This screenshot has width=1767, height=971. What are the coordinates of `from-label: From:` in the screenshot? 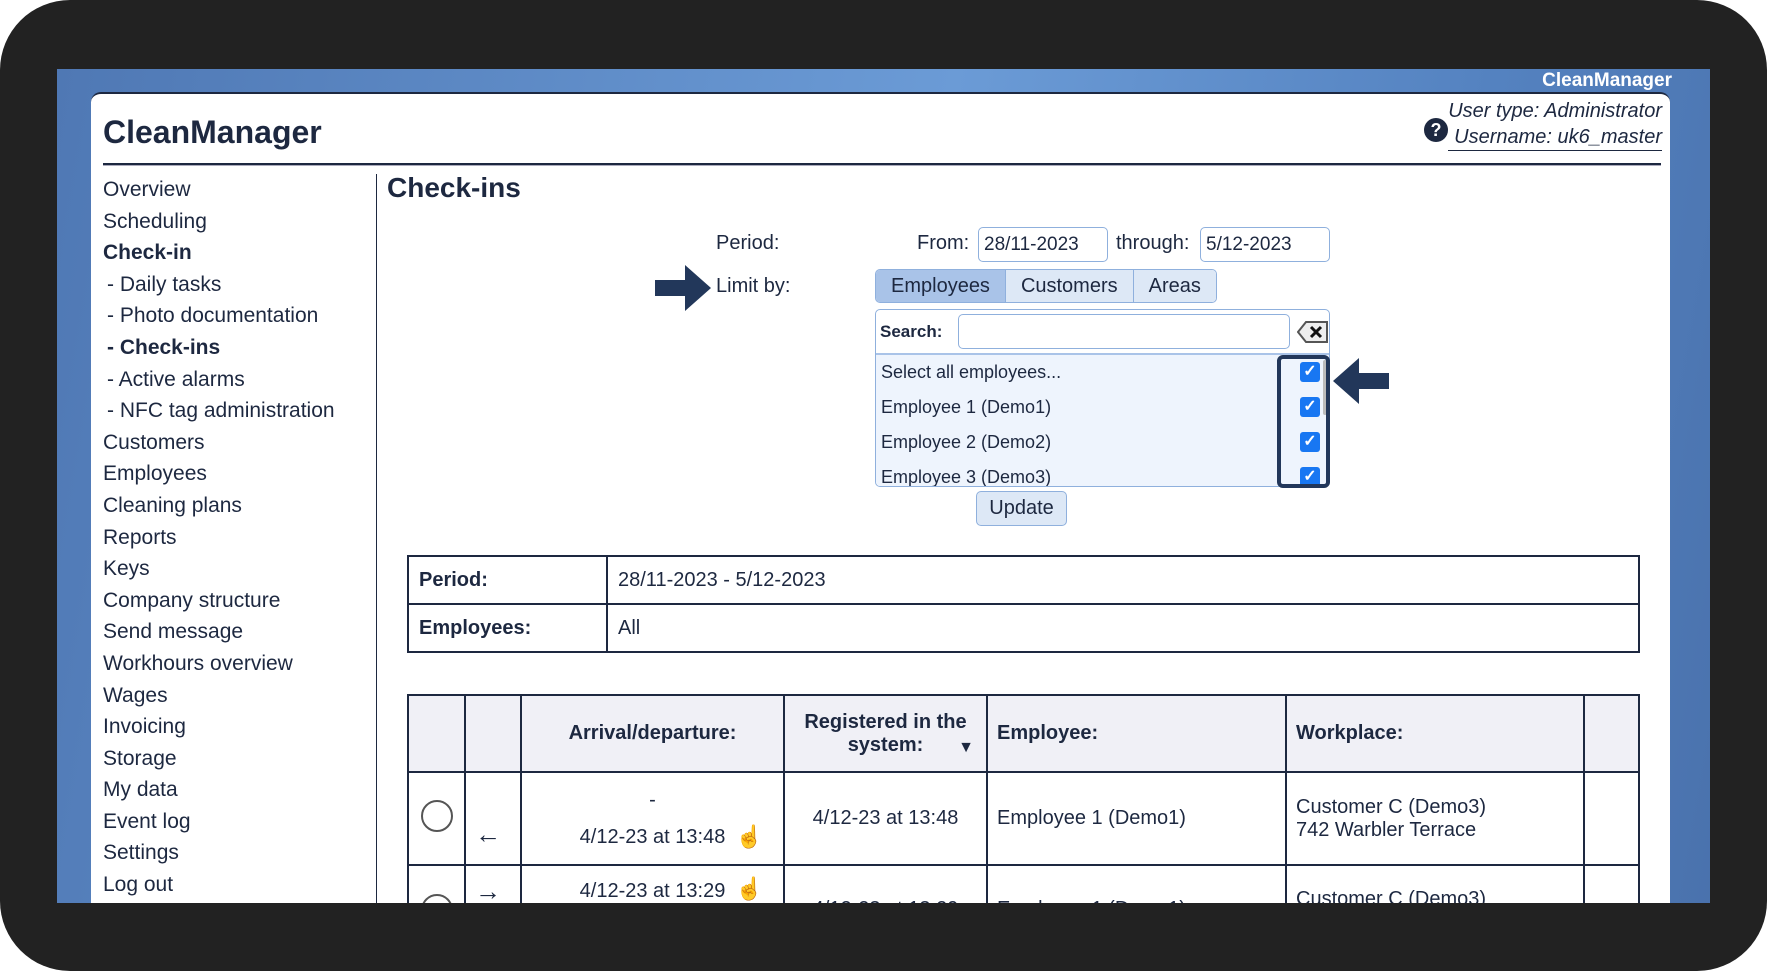 It's located at (943, 243).